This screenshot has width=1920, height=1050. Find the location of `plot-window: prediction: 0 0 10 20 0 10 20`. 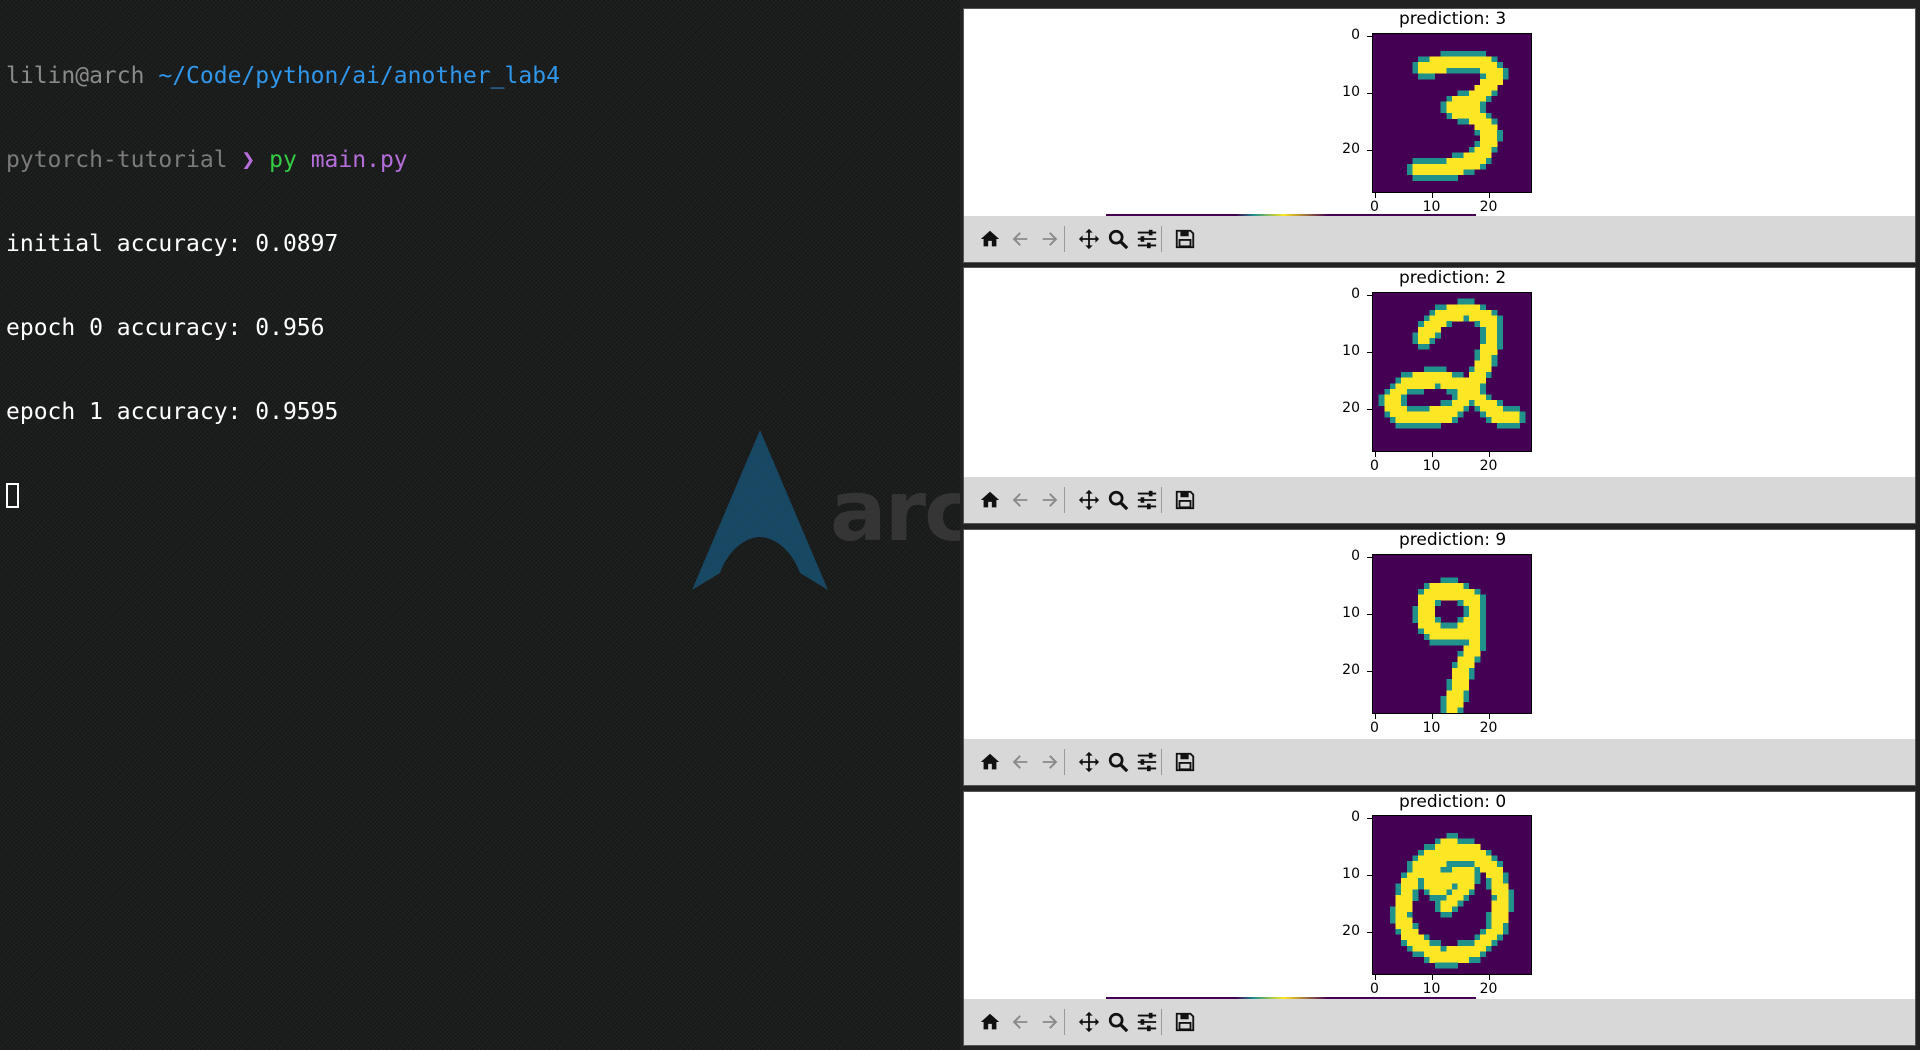

plot-window: prediction: 0 0 10 20 0 10 20 is located at coordinates (1439, 918).